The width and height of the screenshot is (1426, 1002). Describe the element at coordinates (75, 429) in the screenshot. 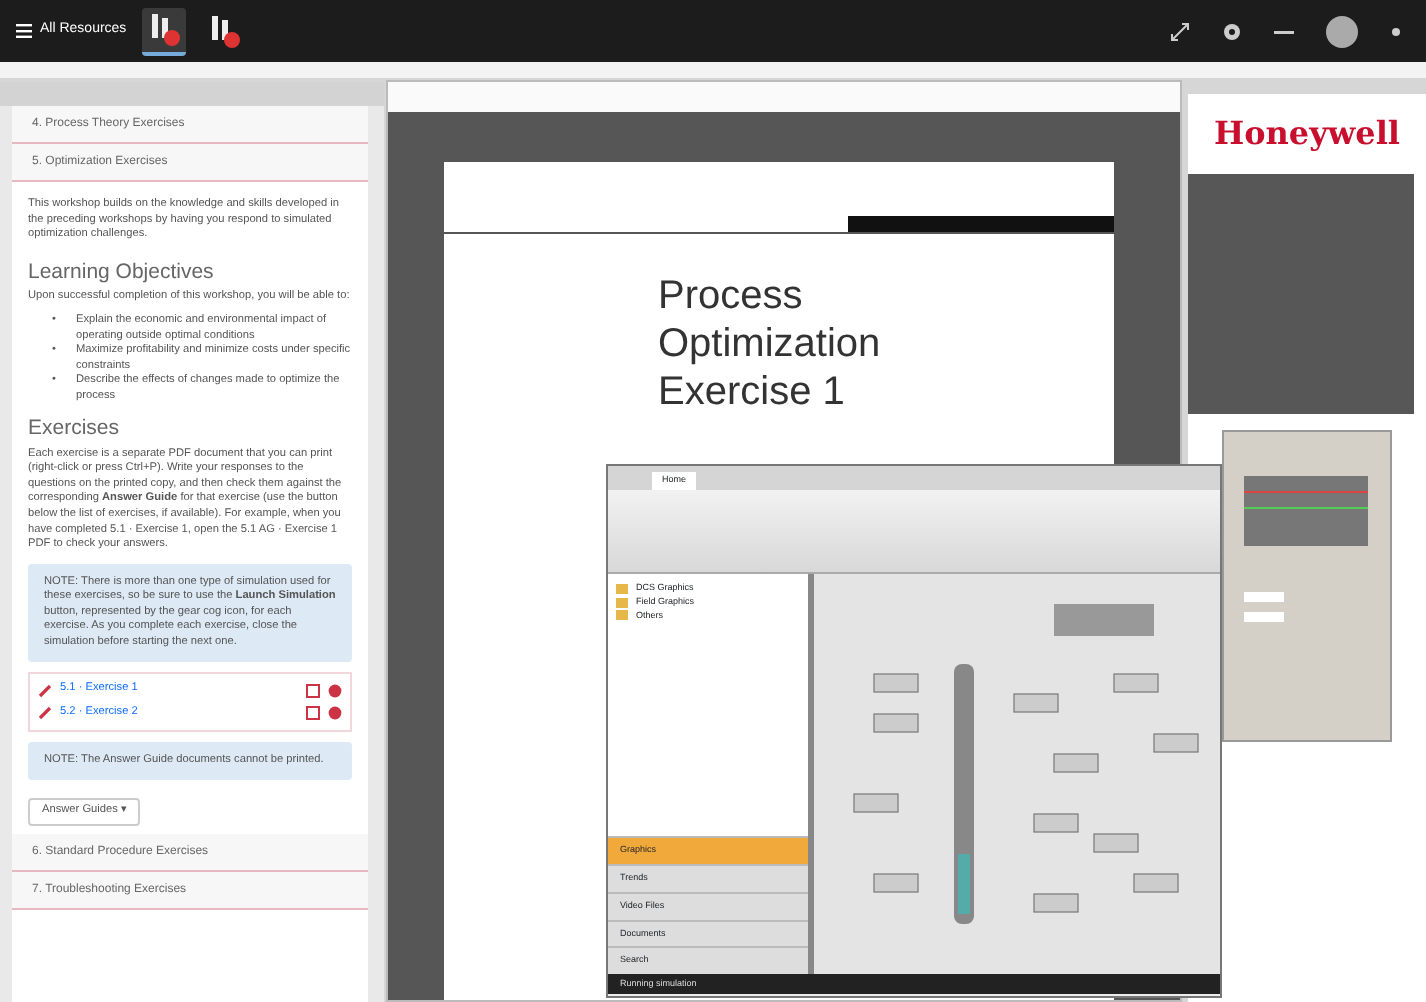

I see `exercises-heading: Exercises` at that location.